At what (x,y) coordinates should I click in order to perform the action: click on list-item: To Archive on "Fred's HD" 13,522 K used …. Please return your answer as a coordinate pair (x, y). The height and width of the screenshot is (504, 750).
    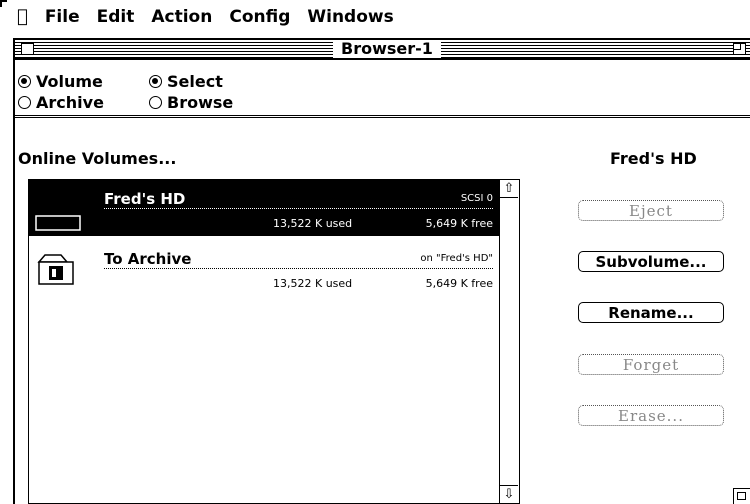
    Looking at the image, I should click on (264, 268).